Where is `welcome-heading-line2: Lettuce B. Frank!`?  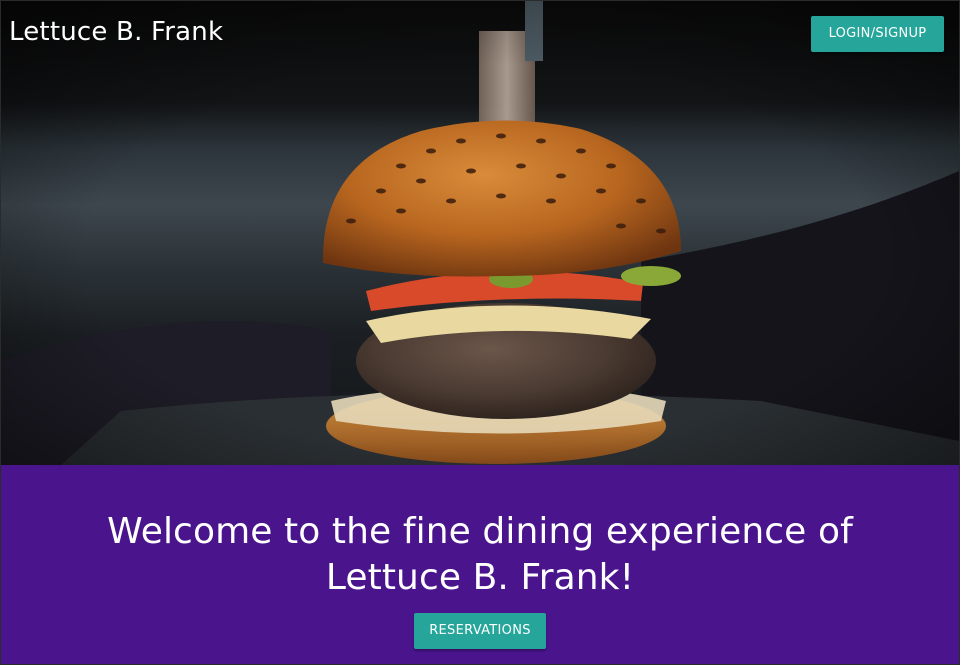 welcome-heading-line2: Lettuce B. Frank! is located at coordinates (480, 577).